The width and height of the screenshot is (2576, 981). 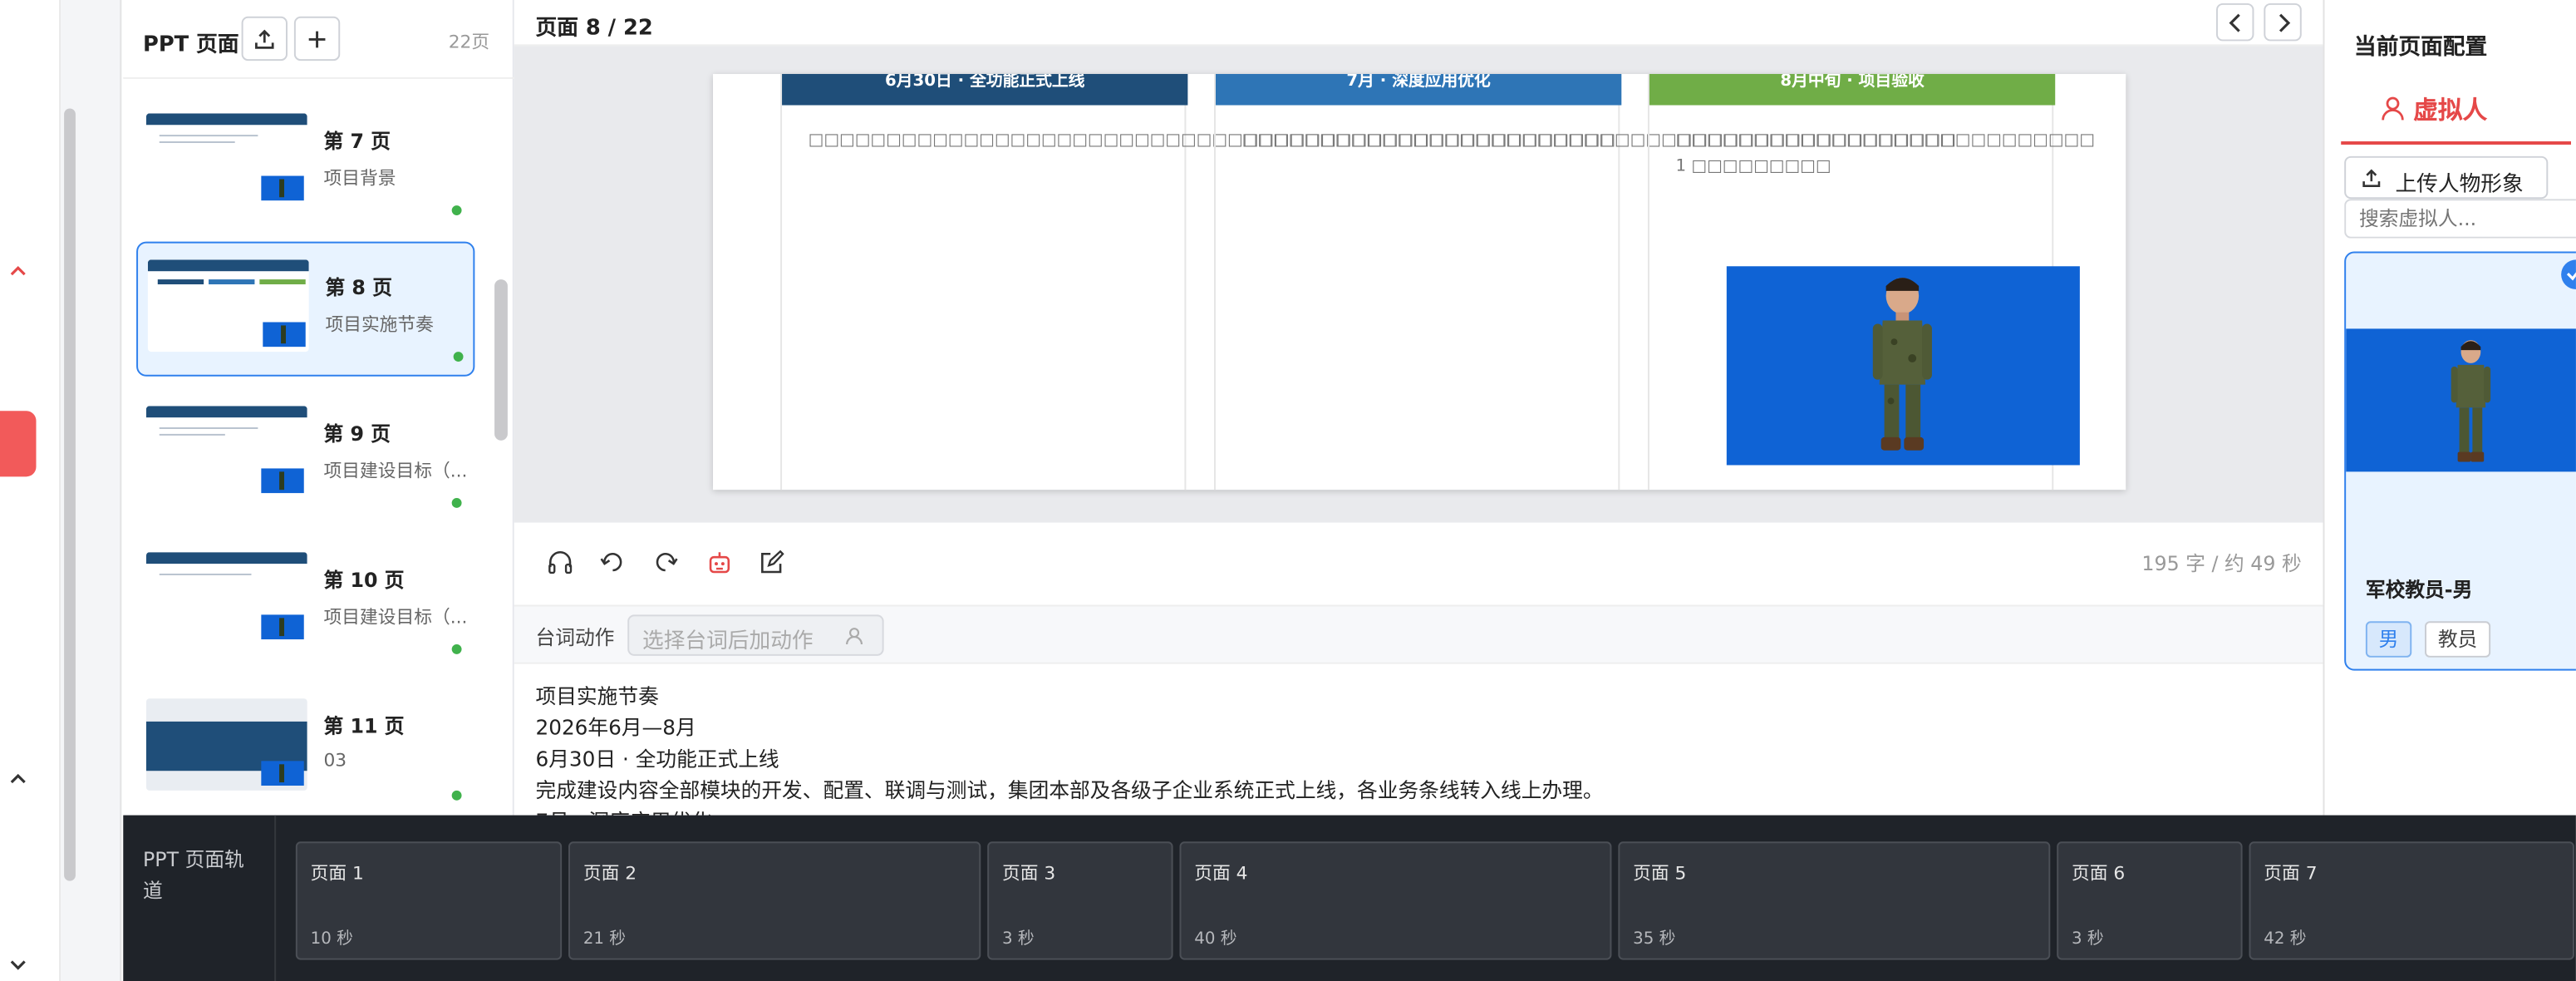 What do you see at coordinates (1654, 939) in the screenshot?
I see `segment-duration: 35 秒` at bounding box center [1654, 939].